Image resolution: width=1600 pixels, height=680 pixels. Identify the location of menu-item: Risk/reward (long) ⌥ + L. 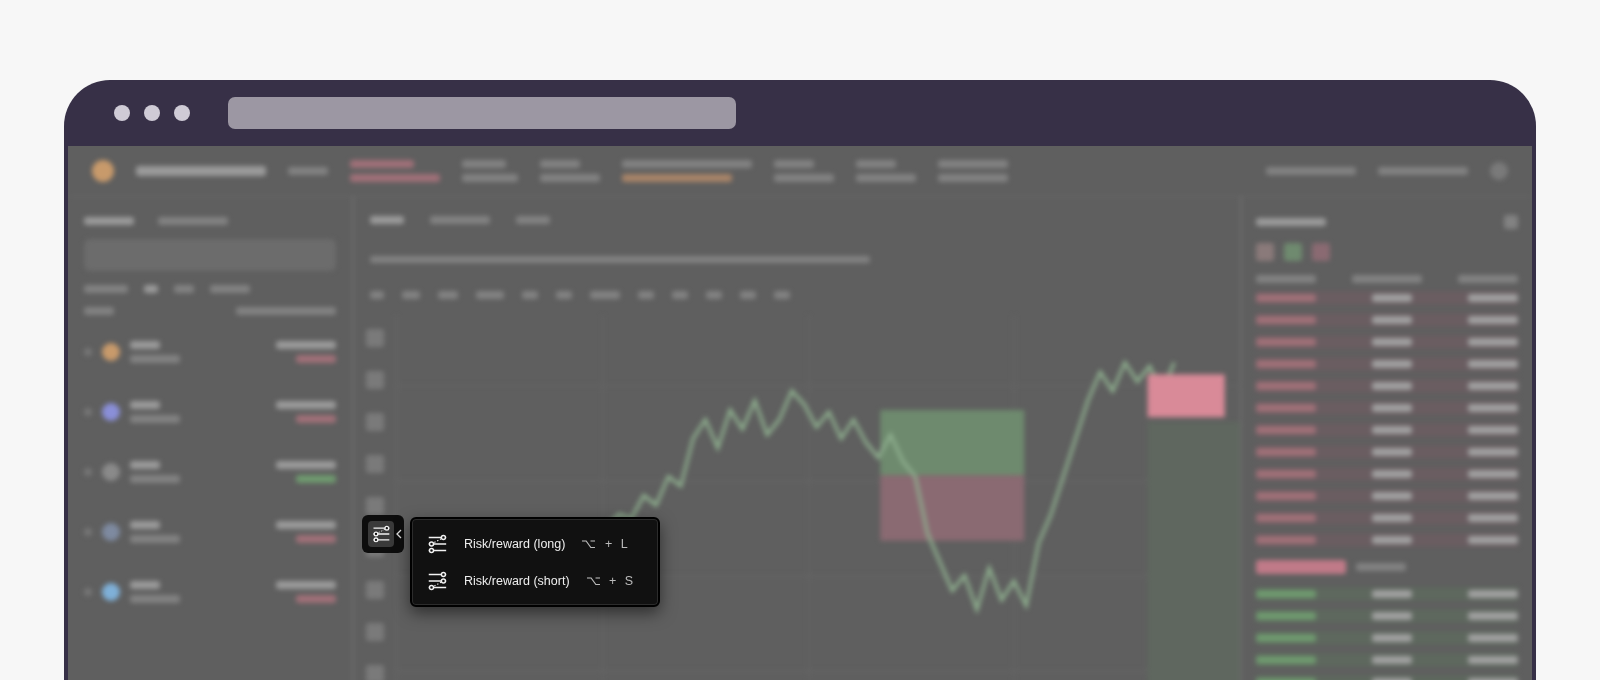
(535, 543).